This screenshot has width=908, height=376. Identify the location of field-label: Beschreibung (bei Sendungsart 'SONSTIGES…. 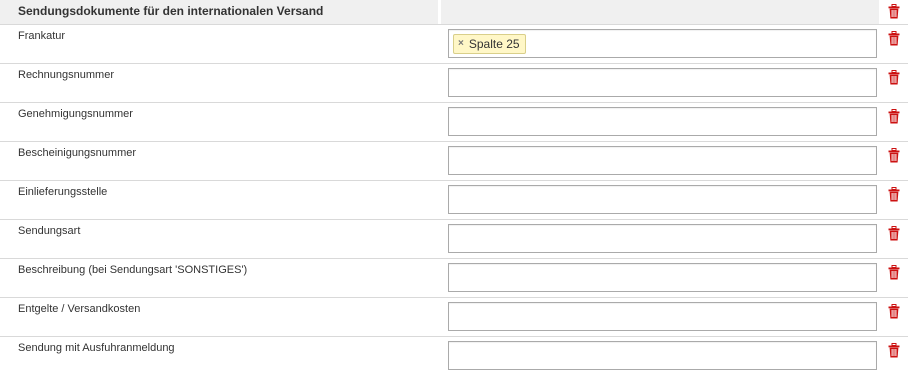
(133, 270).